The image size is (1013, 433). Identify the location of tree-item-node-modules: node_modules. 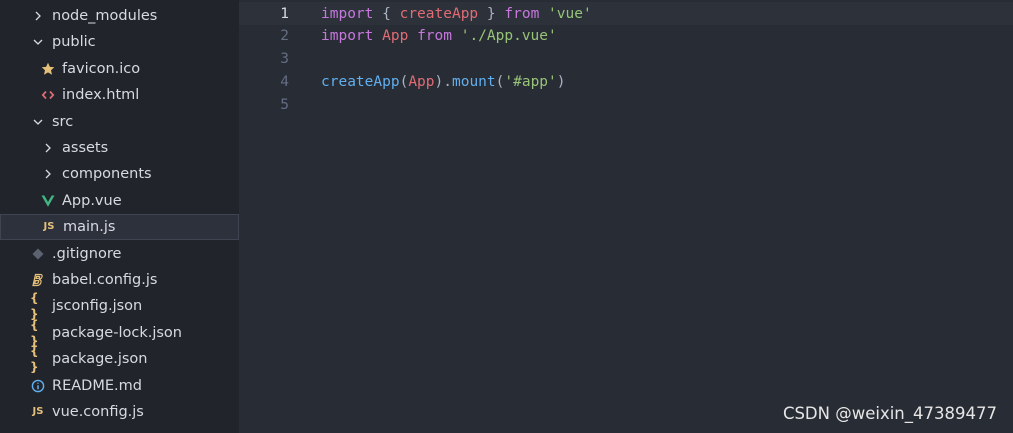
(119, 16).